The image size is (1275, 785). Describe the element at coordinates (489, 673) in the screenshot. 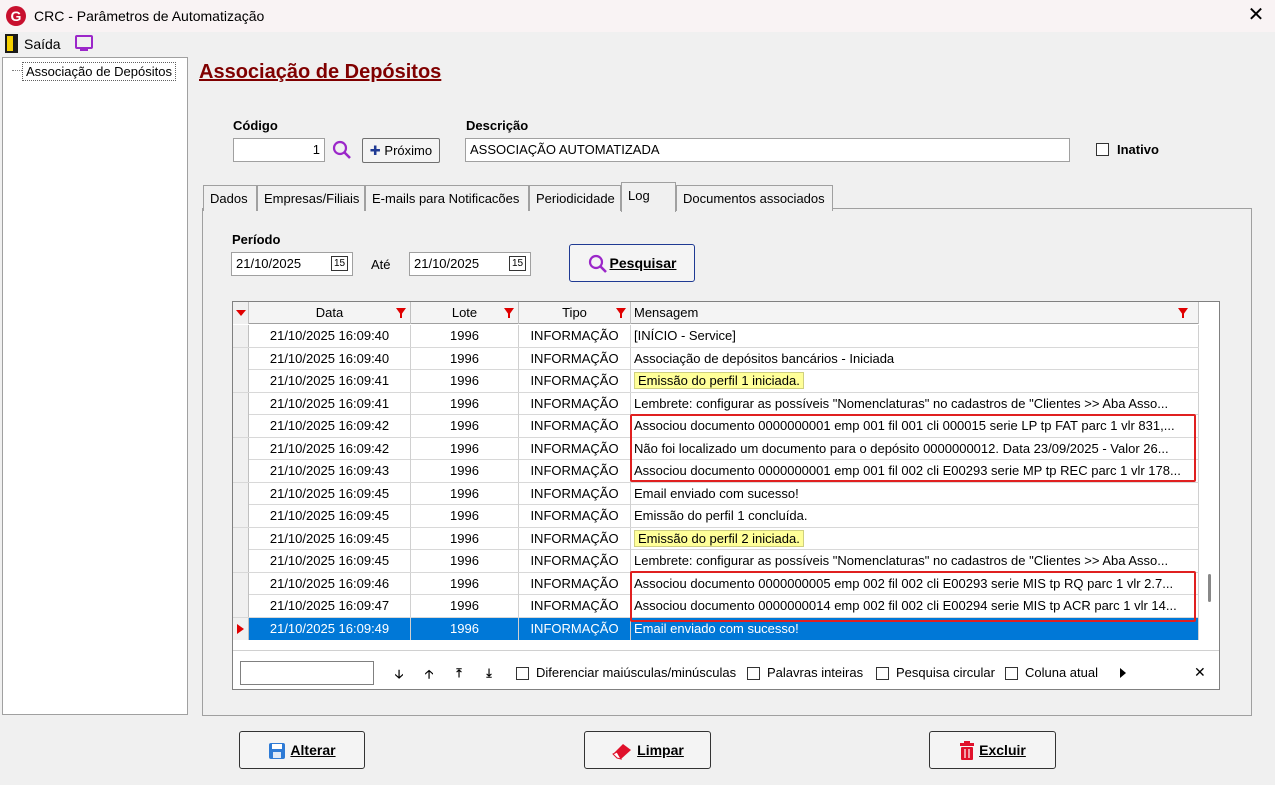

I see `arrow-last-icon: ⤓` at that location.